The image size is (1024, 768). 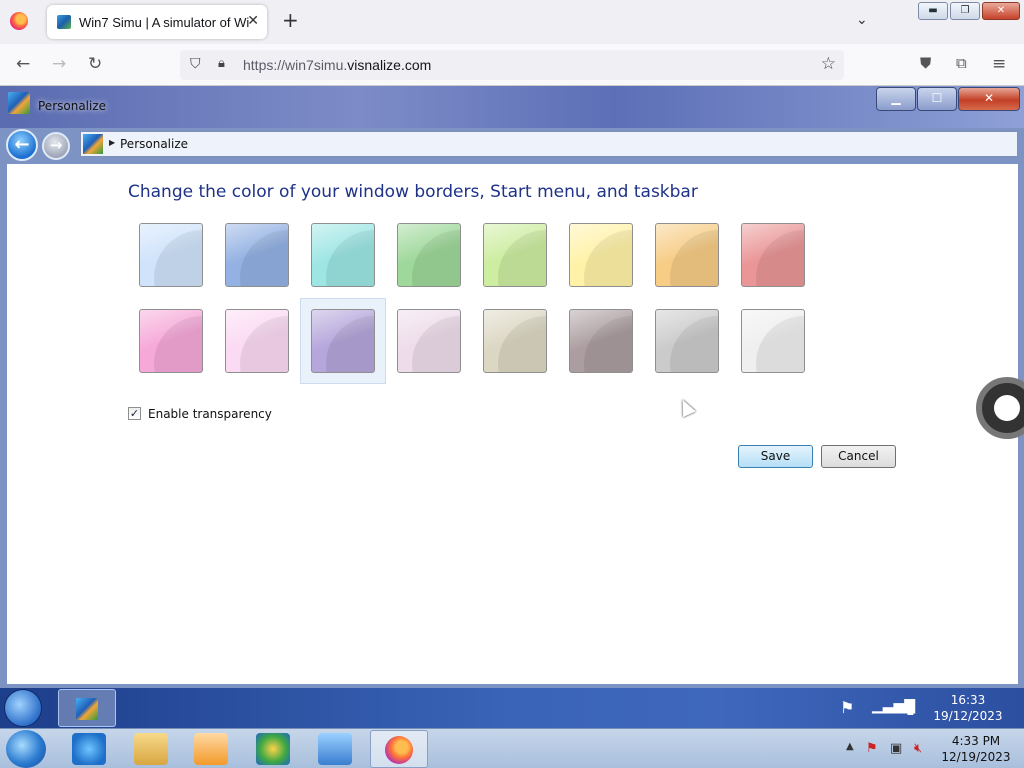 I want to click on browser-window-controls: ▬ ❐ ✕, so click(x=969, y=11).